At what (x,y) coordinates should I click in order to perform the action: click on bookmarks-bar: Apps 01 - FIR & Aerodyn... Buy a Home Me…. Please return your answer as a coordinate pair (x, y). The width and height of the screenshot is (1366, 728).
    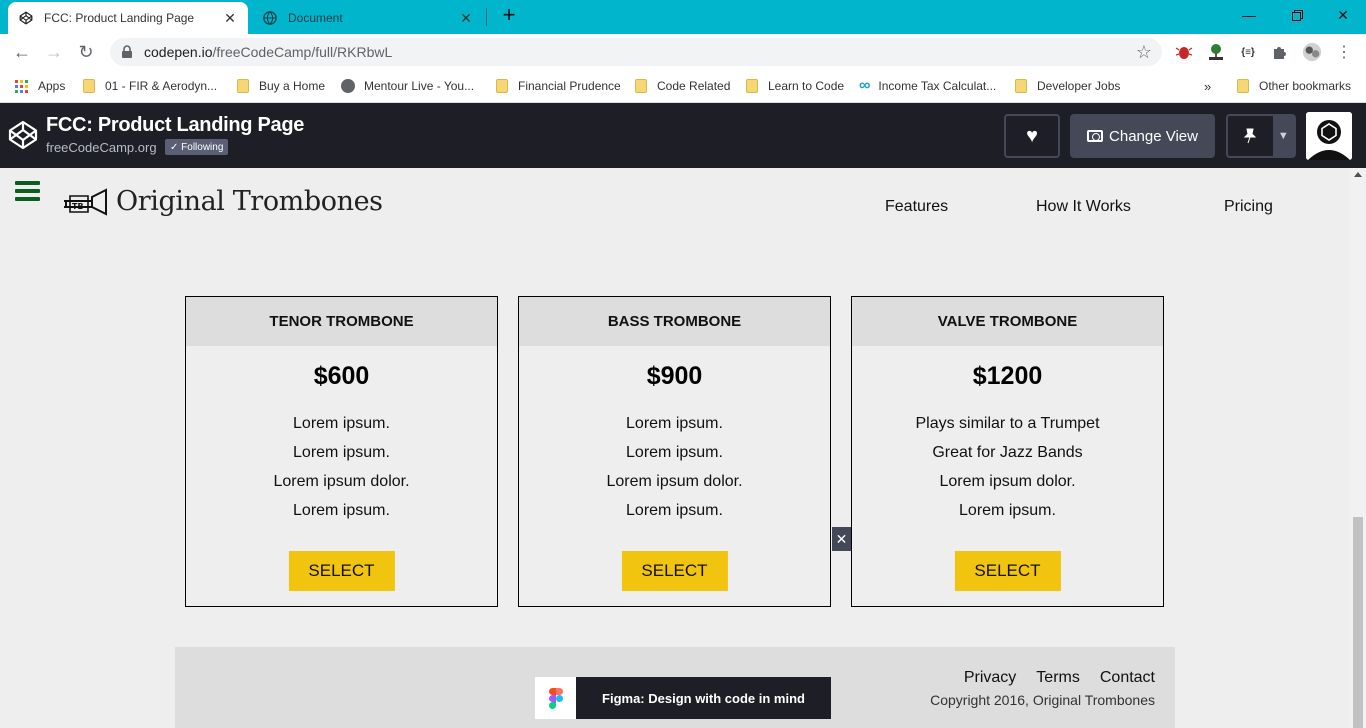
    Looking at the image, I should click on (683, 86).